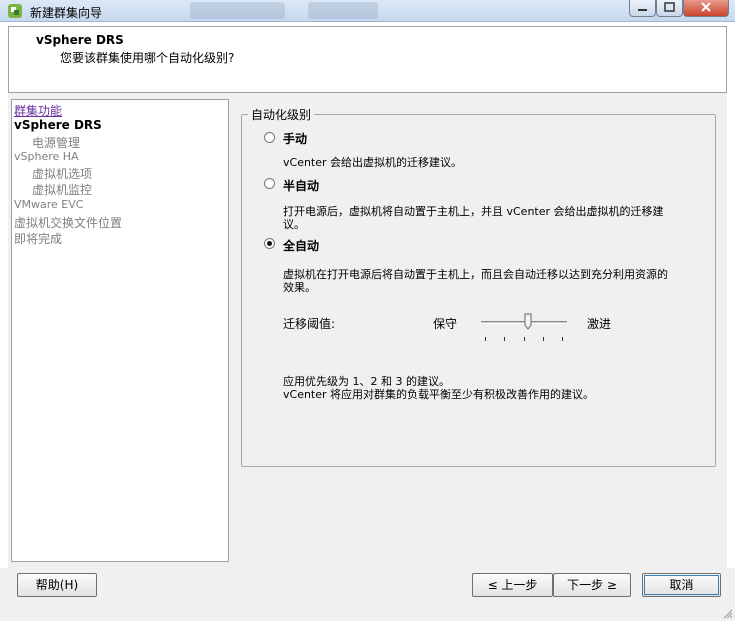 The image size is (735, 621). I want to click on nav-step-vsphere-drs: vSphere DRS, so click(58, 125).